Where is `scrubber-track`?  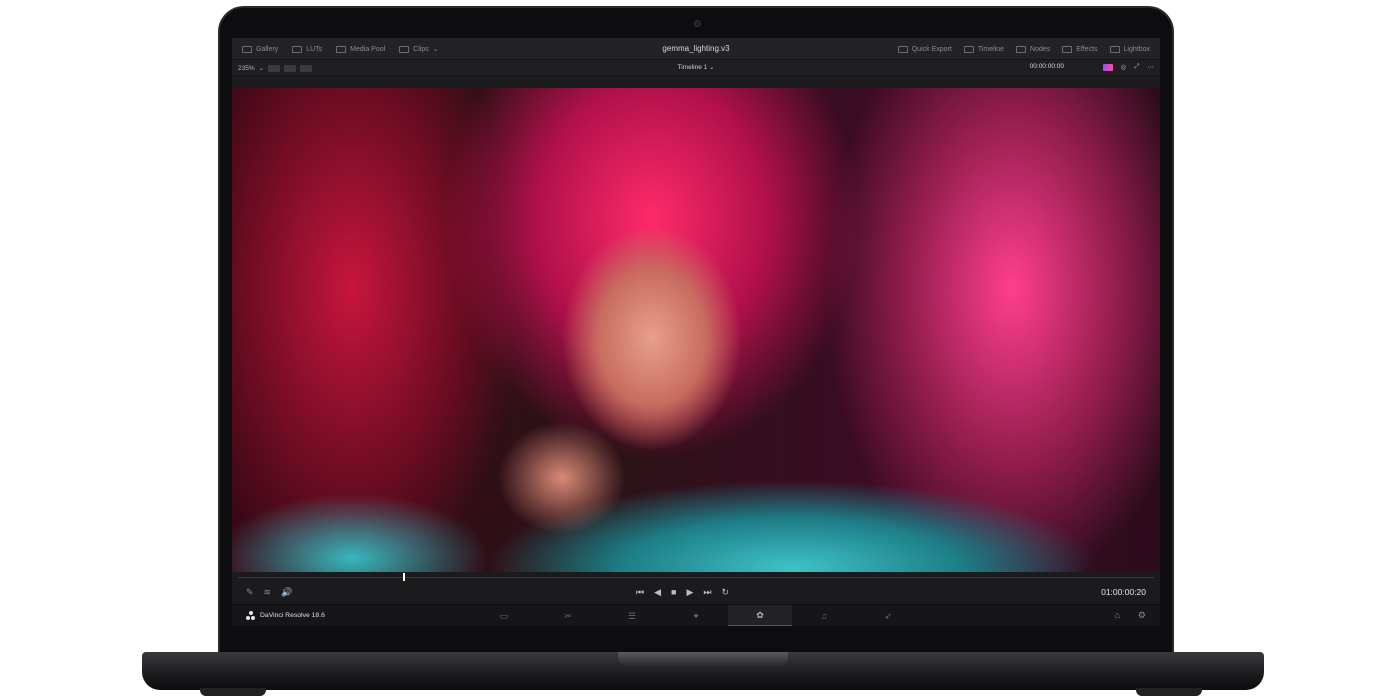
scrubber-track is located at coordinates (696, 577).